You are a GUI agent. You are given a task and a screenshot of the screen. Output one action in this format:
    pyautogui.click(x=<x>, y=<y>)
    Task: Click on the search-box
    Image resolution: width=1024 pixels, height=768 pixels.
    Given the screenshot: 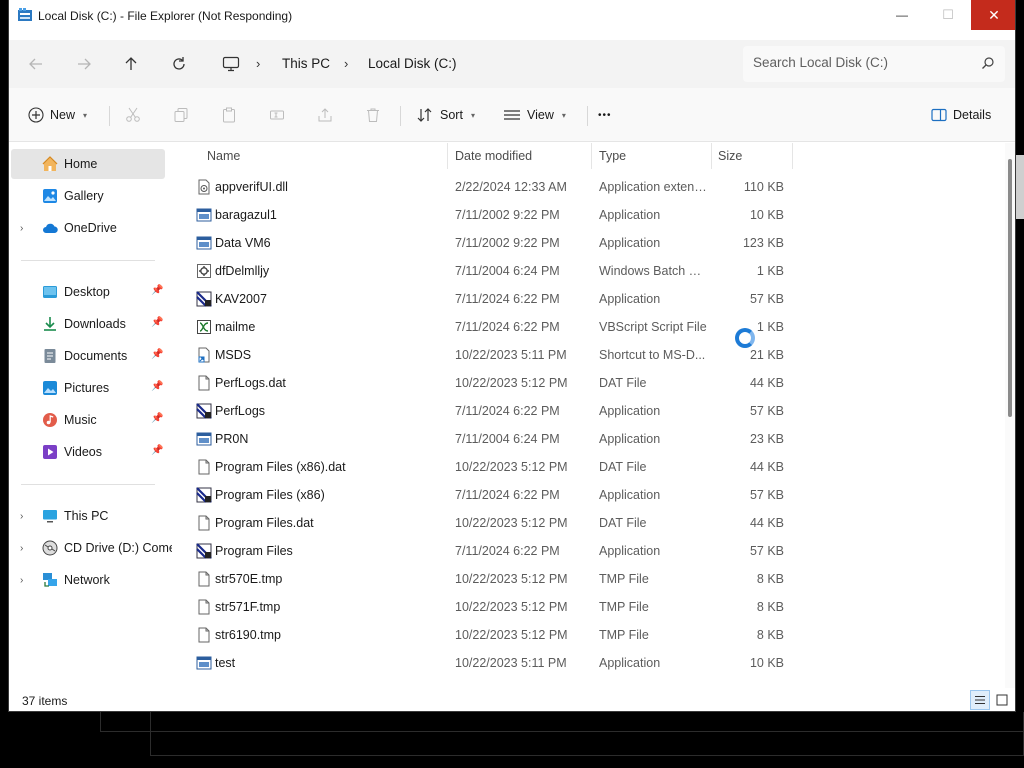 What is the action you would take?
    pyautogui.click(x=874, y=64)
    